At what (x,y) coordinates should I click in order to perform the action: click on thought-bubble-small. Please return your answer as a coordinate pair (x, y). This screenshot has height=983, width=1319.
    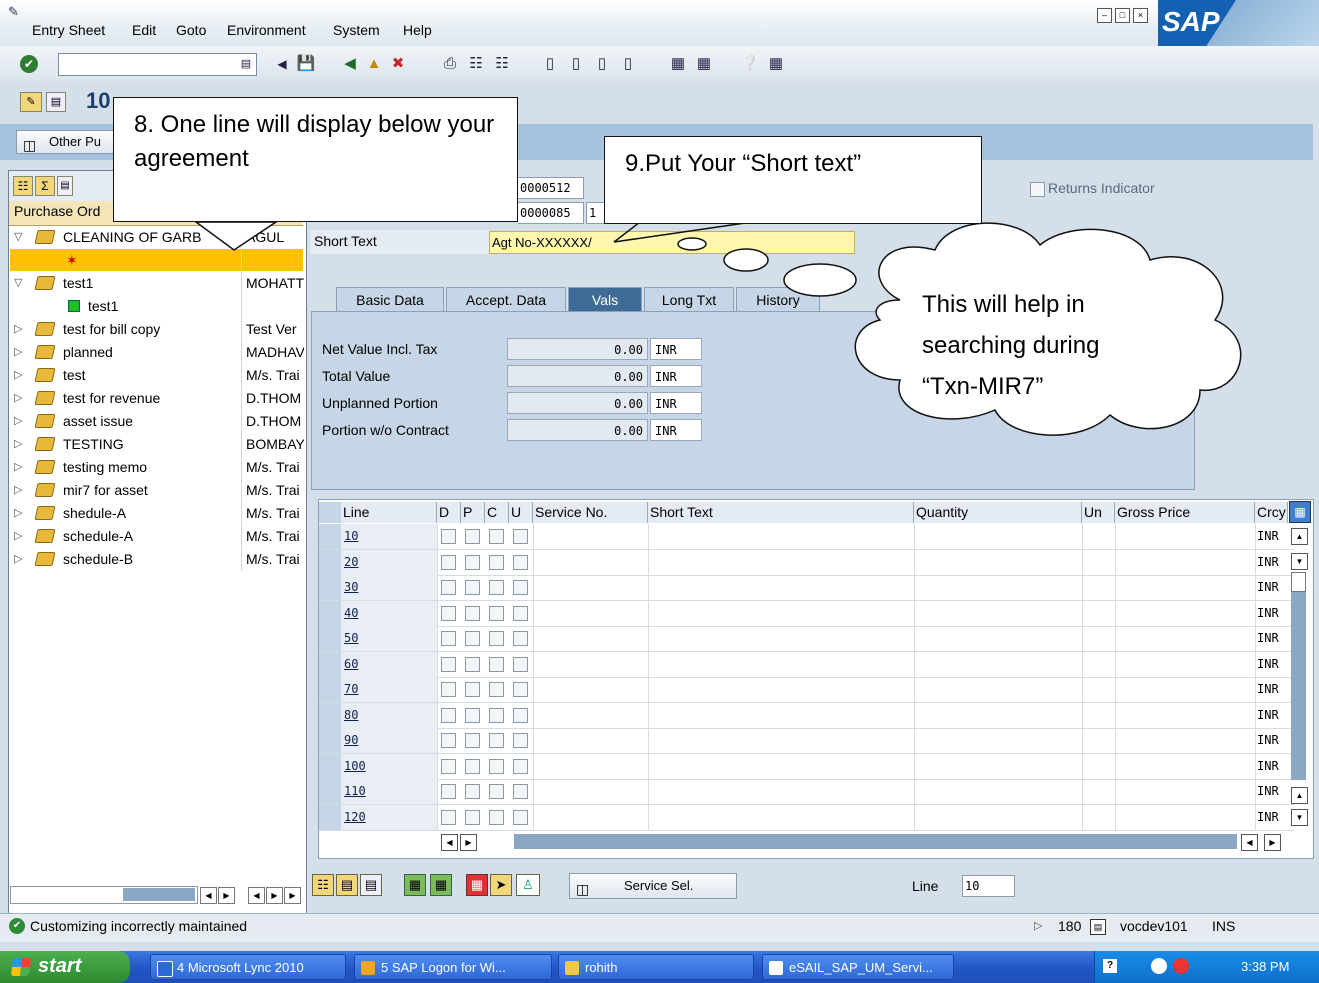
    Looking at the image, I should click on (692, 244).